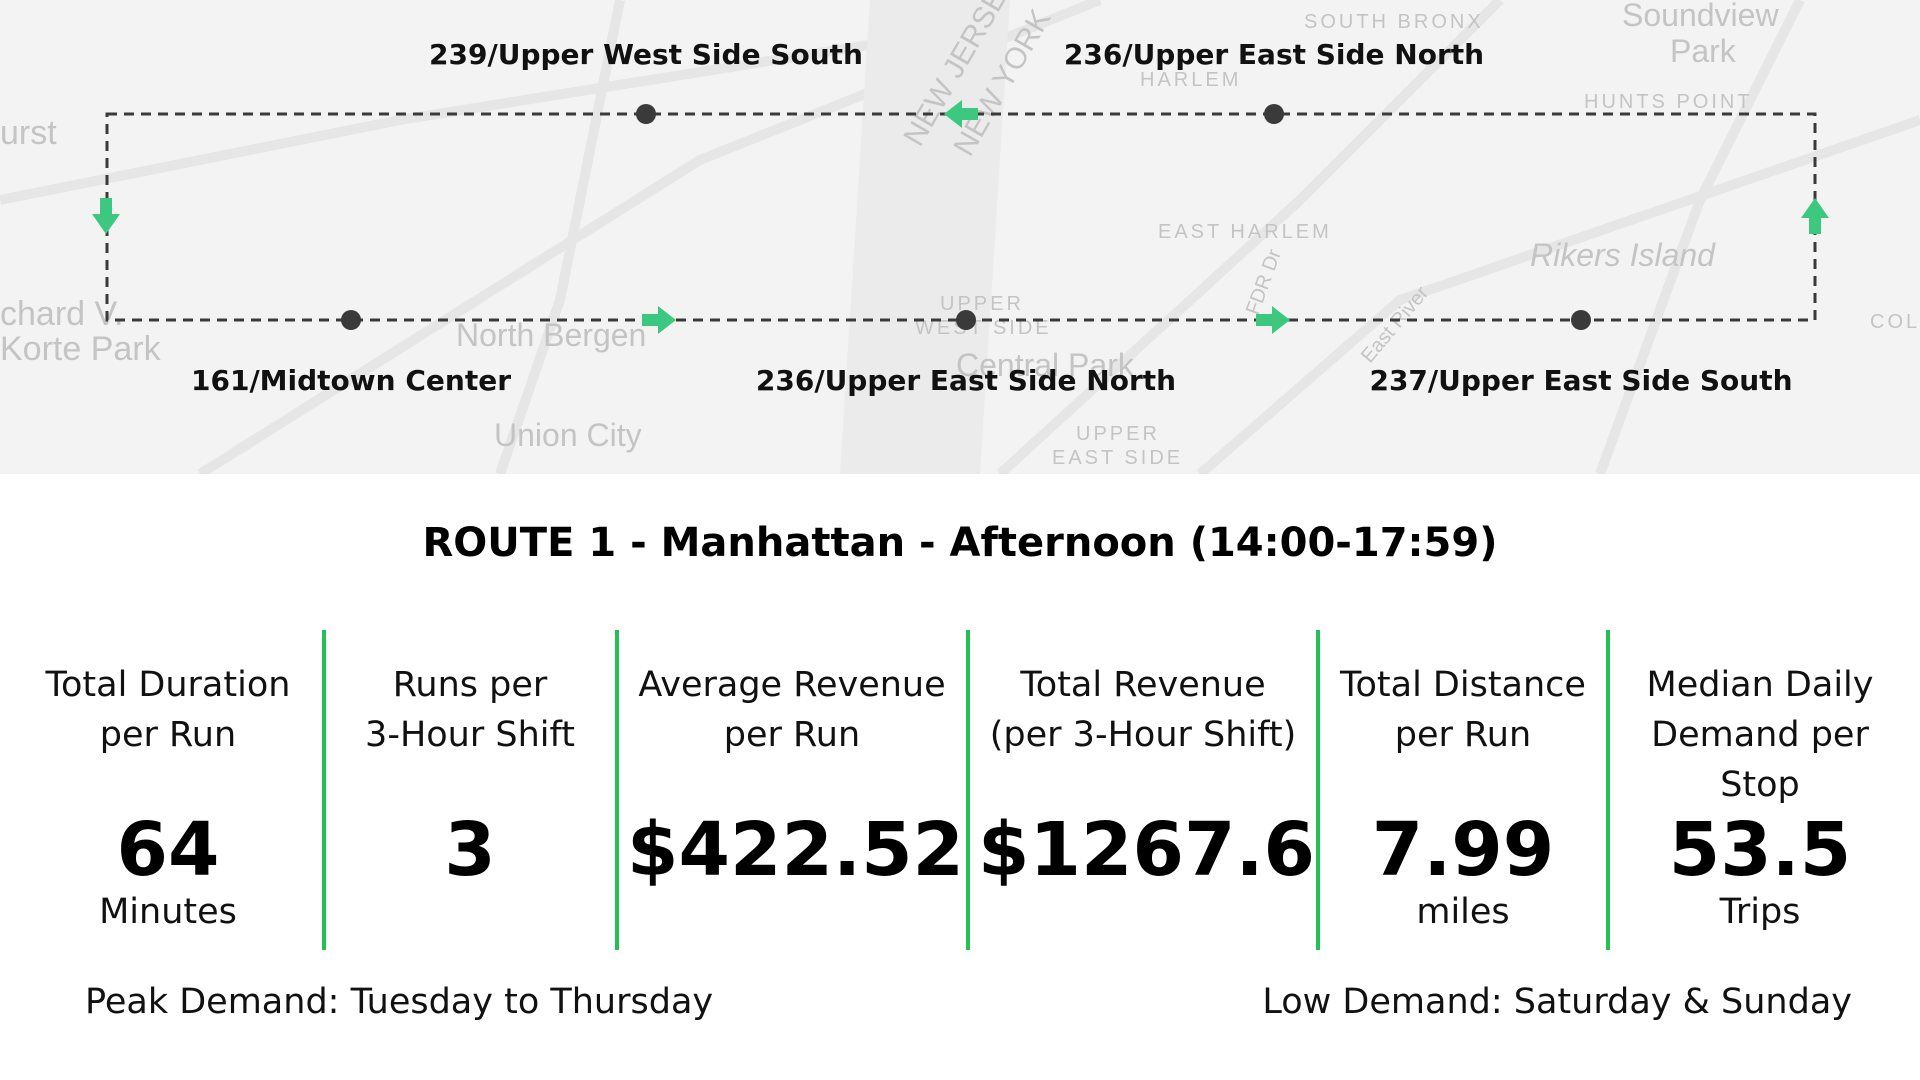 The height and width of the screenshot is (1080, 1920). What do you see at coordinates (1895, 322) in the screenshot?
I see `map-label: COL` at bounding box center [1895, 322].